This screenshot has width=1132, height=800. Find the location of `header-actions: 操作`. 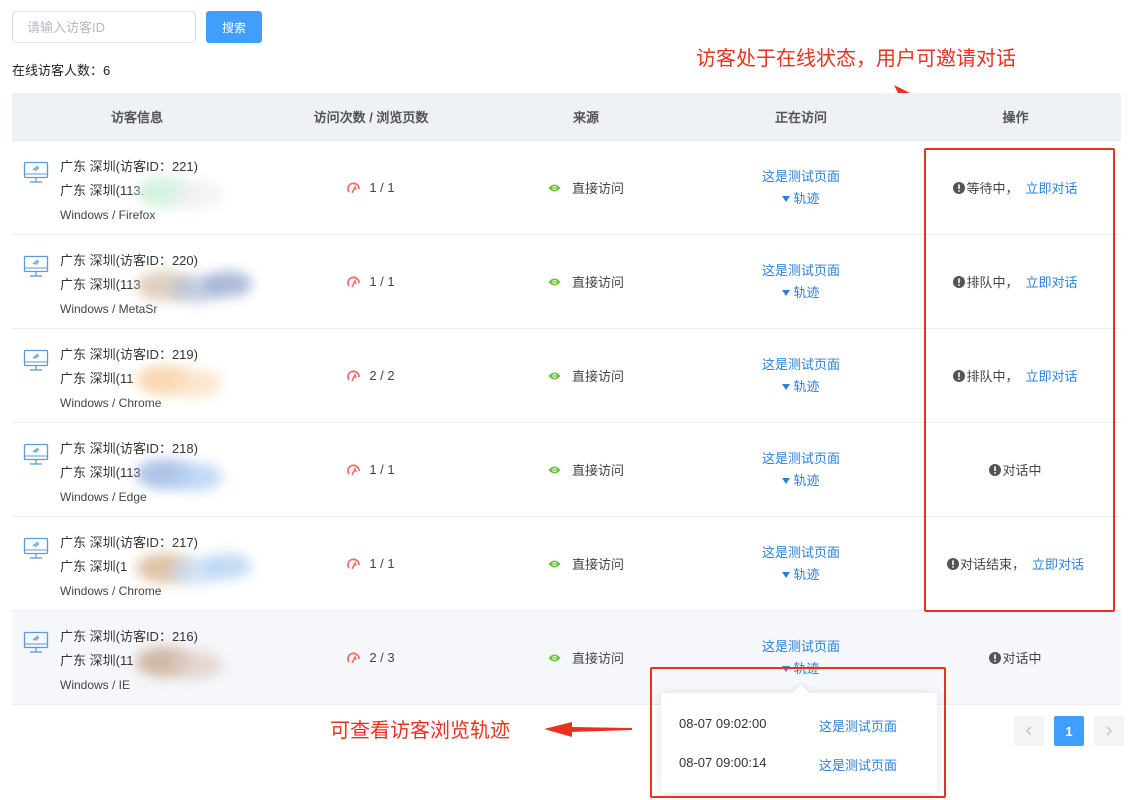

header-actions: 操作 is located at coordinates (1015, 117).